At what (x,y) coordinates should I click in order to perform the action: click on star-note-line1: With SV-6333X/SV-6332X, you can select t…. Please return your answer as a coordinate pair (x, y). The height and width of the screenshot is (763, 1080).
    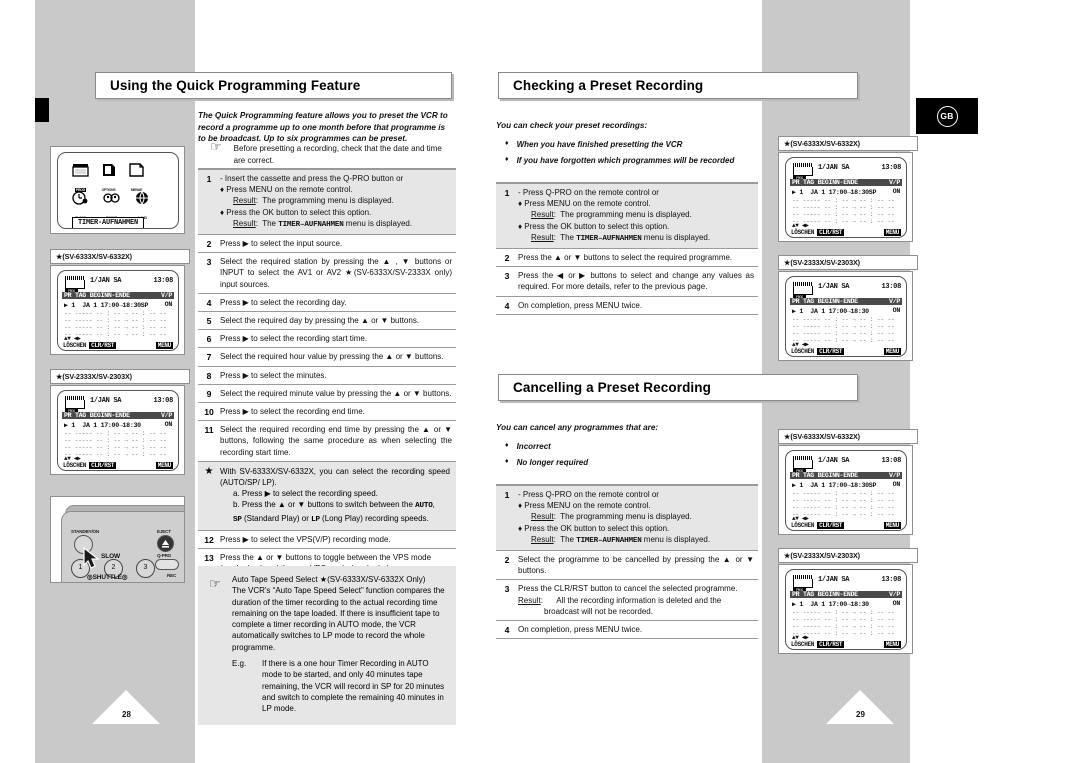
    Looking at the image, I should click on (335, 477).